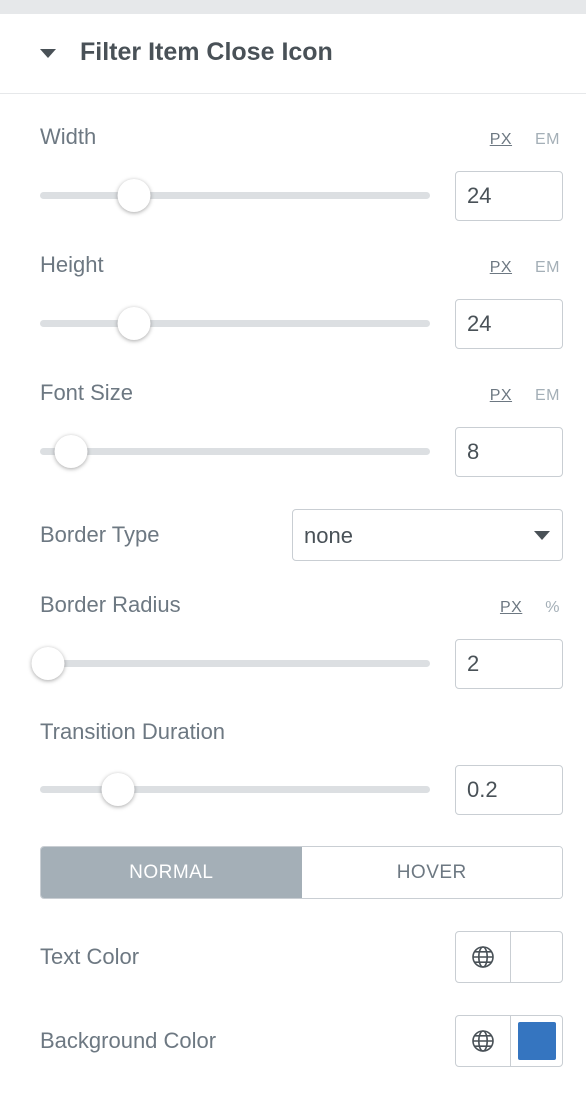 The width and height of the screenshot is (586, 1094). What do you see at coordinates (501, 139) in the screenshot?
I see `width-unit-px: PX` at bounding box center [501, 139].